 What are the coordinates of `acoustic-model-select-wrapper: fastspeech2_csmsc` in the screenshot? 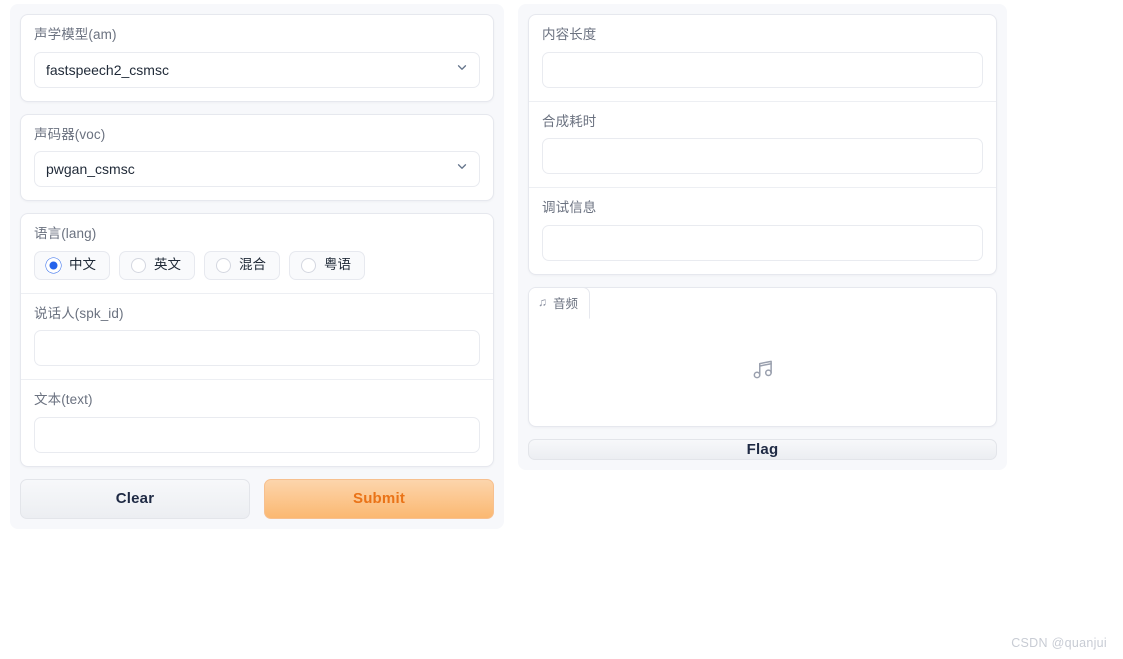 It's located at (257, 69).